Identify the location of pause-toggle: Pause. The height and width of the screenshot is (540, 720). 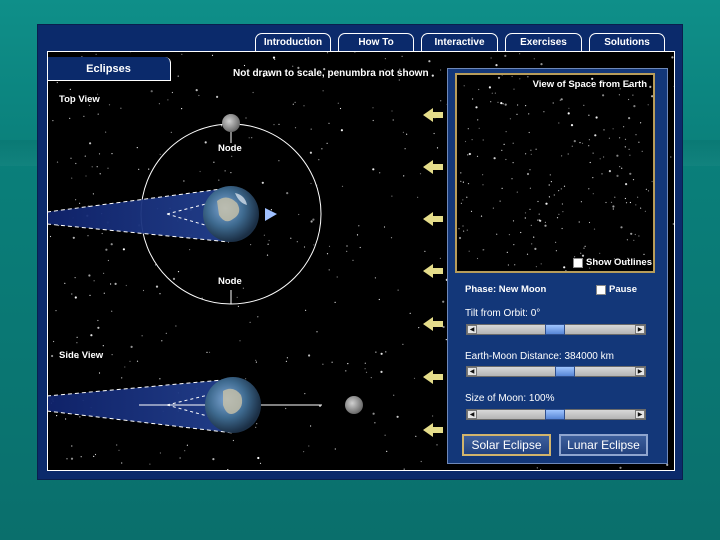
(616, 289).